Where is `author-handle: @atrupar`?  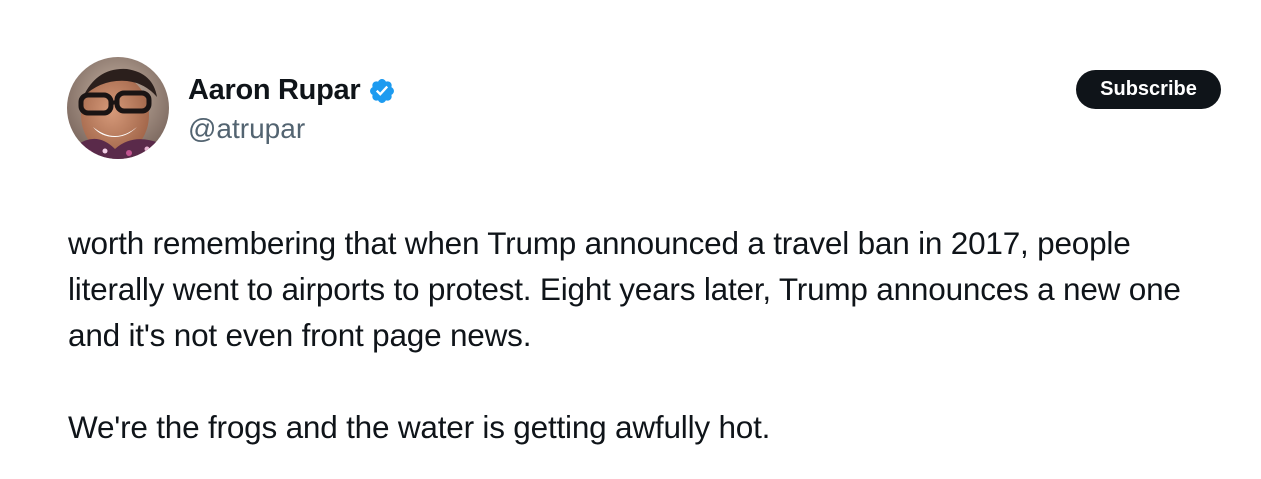
author-handle: @atrupar is located at coordinates (246, 129).